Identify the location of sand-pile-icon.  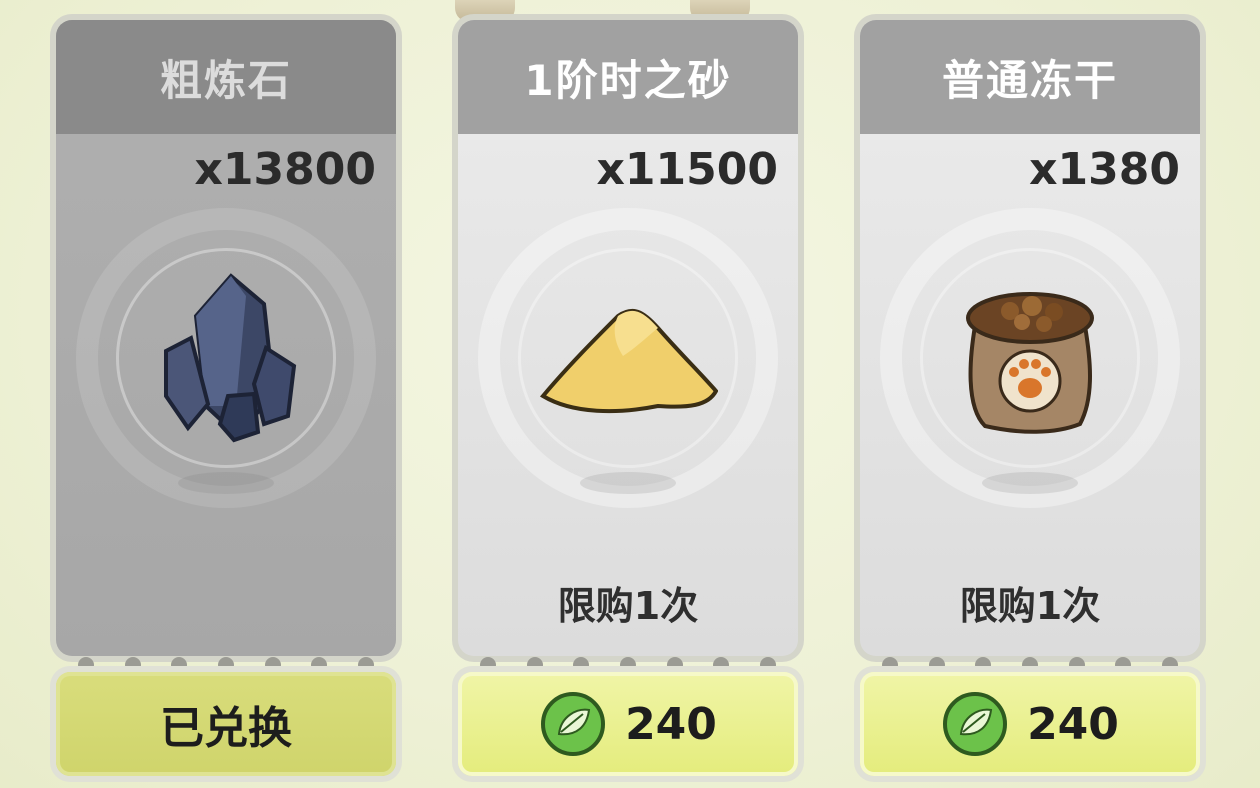
(628, 361).